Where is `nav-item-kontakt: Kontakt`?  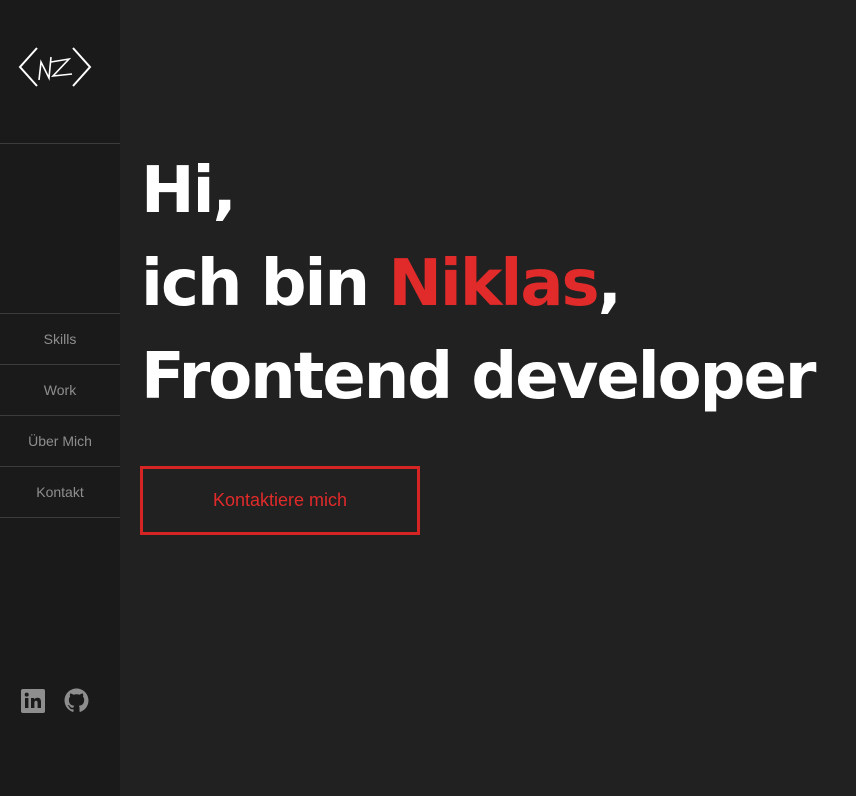
nav-item-kontakt: Kontakt is located at coordinates (60, 492).